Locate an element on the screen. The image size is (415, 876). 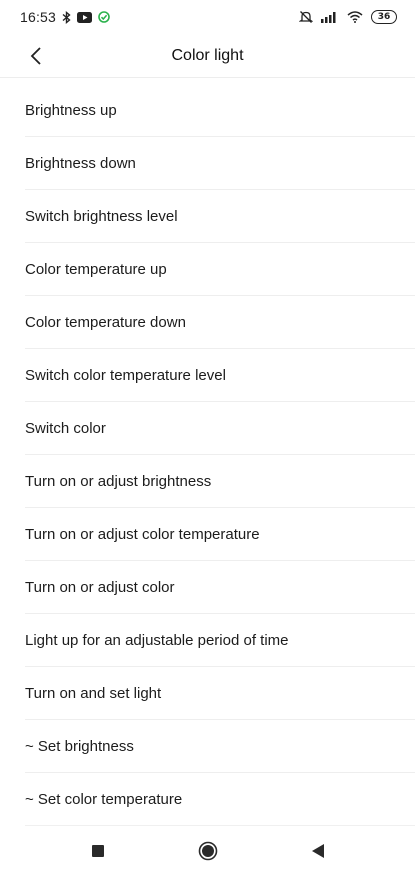
recents-button is located at coordinates (98, 851).